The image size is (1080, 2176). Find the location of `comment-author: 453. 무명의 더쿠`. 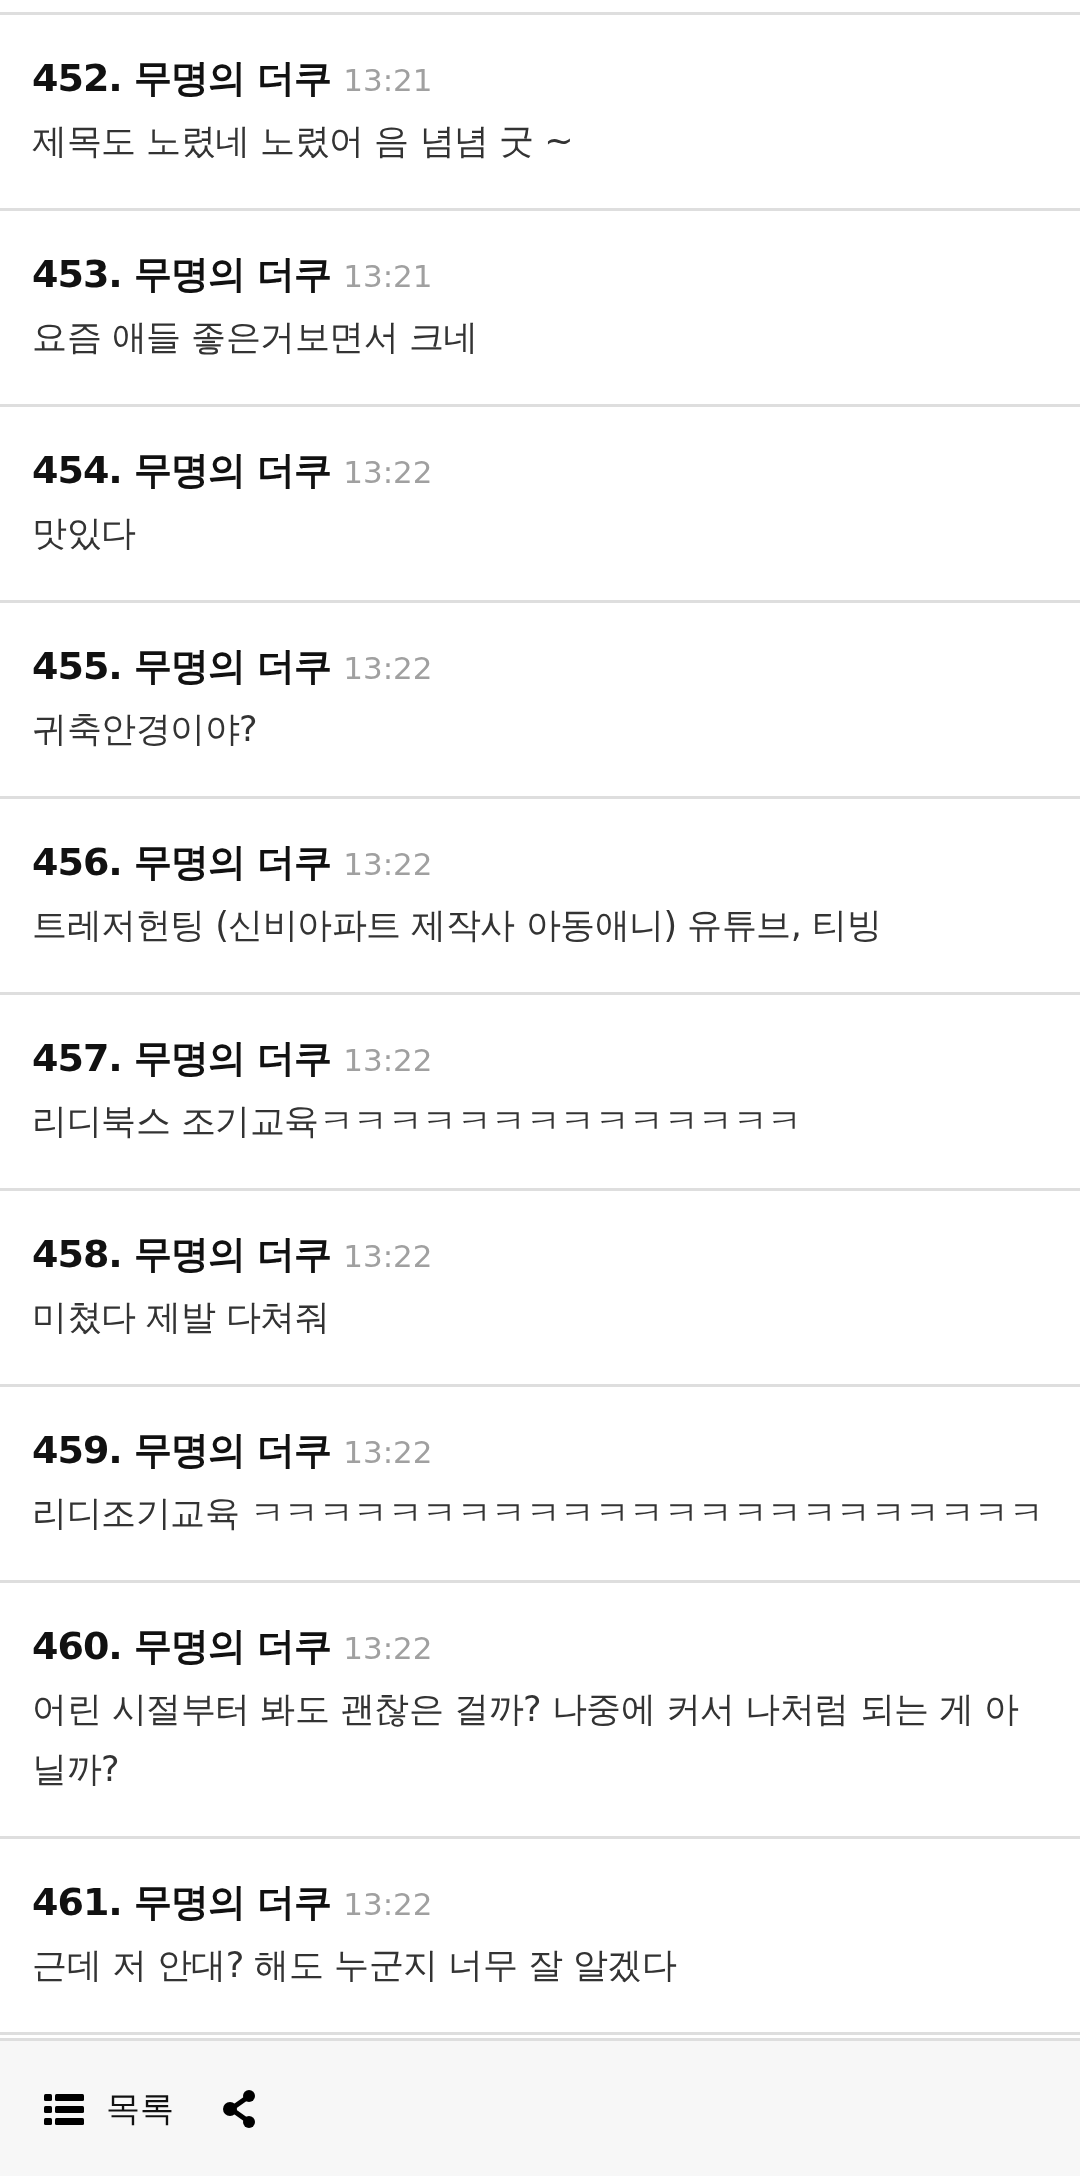

comment-author: 453. 무명의 더쿠 is located at coordinates (182, 274).